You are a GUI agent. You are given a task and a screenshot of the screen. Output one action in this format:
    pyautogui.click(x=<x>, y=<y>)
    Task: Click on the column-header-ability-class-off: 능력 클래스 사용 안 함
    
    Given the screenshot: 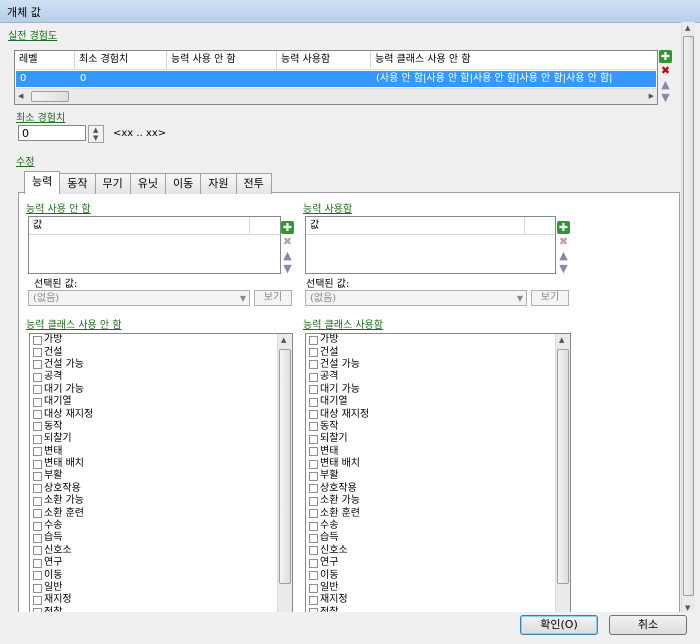 What is the action you would take?
    pyautogui.click(x=514, y=60)
    